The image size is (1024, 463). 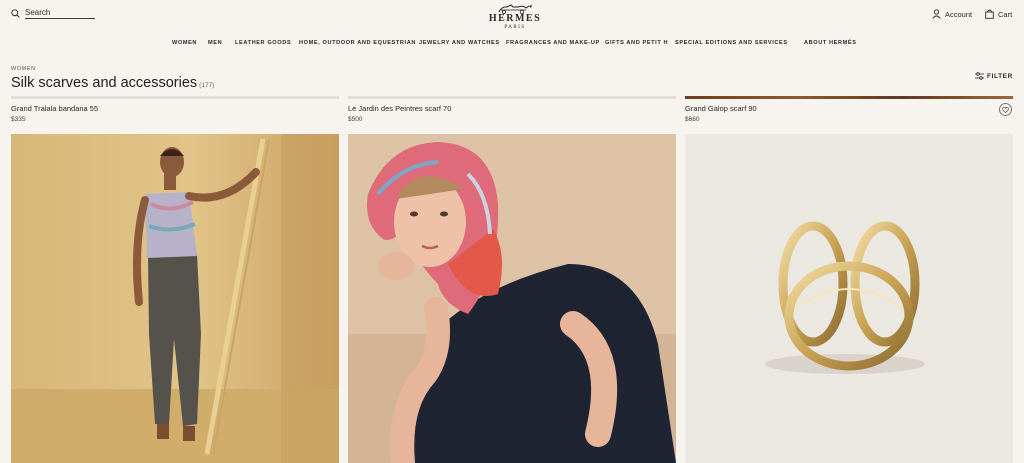 What do you see at coordinates (692, 119) in the screenshot?
I see `product-price: $660` at bounding box center [692, 119].